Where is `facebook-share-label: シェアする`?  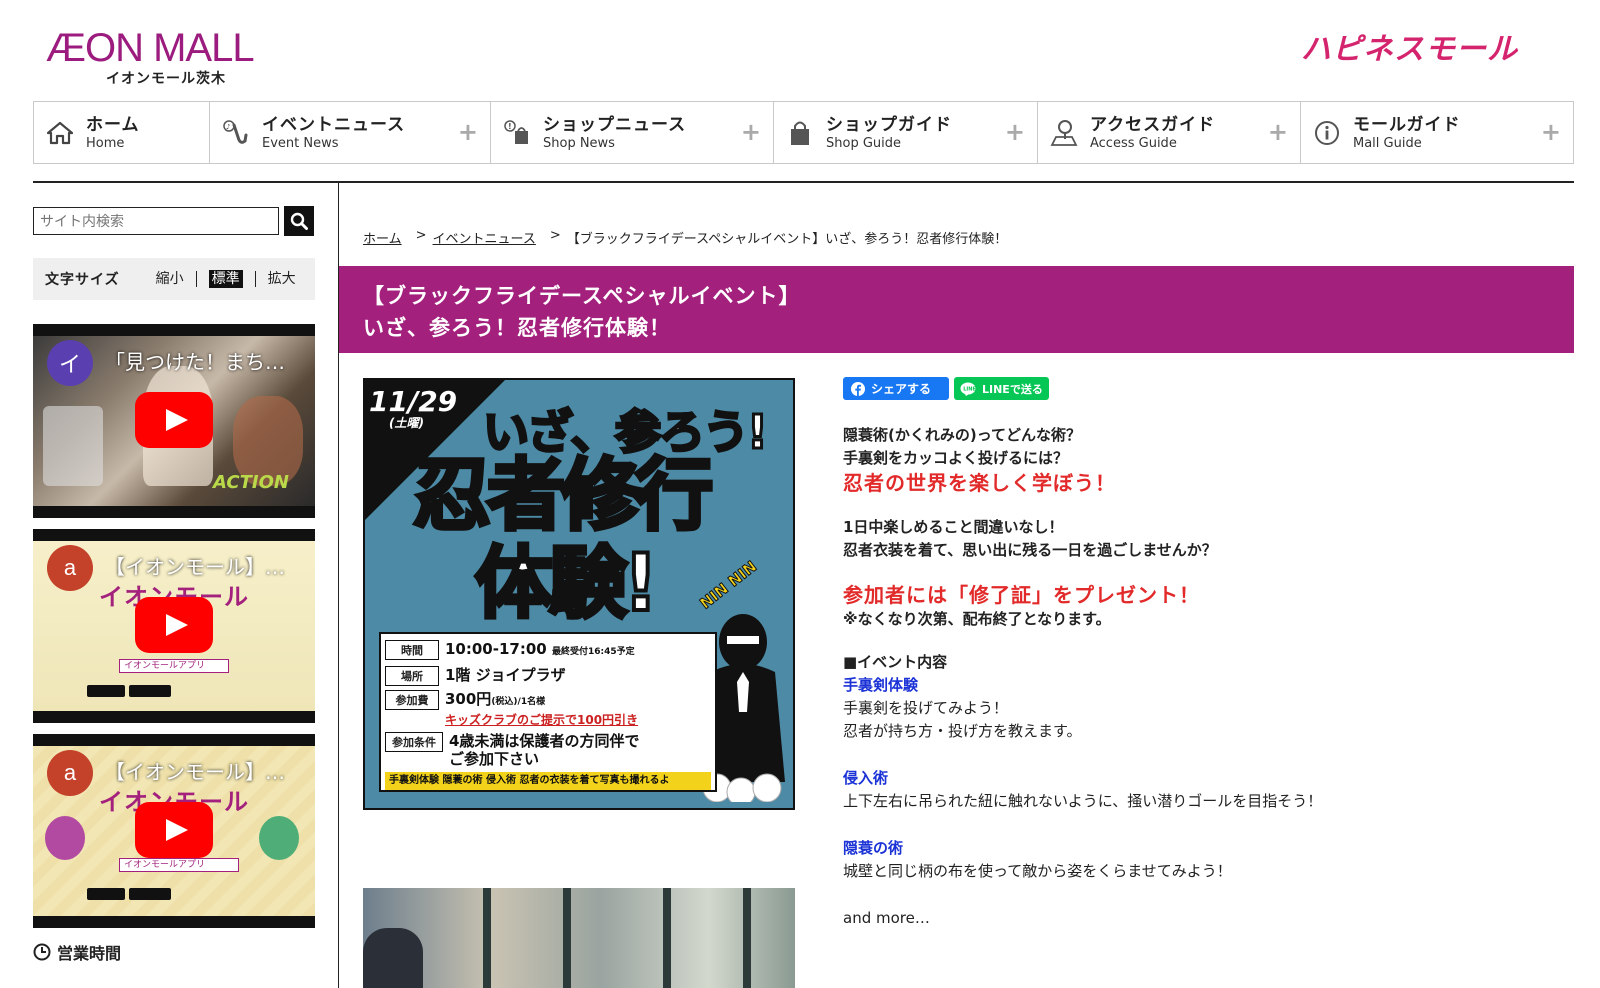 facebook-share-label: シェアする is located at coordinates (901, 389).